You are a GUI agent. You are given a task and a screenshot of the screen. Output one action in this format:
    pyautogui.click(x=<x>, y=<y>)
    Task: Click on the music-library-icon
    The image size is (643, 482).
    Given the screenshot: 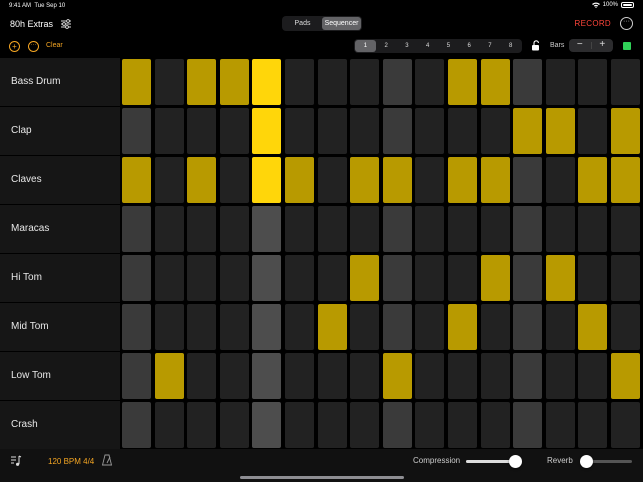 What is the action you would take?
    pyautogui.click(x=16, y=461)
    